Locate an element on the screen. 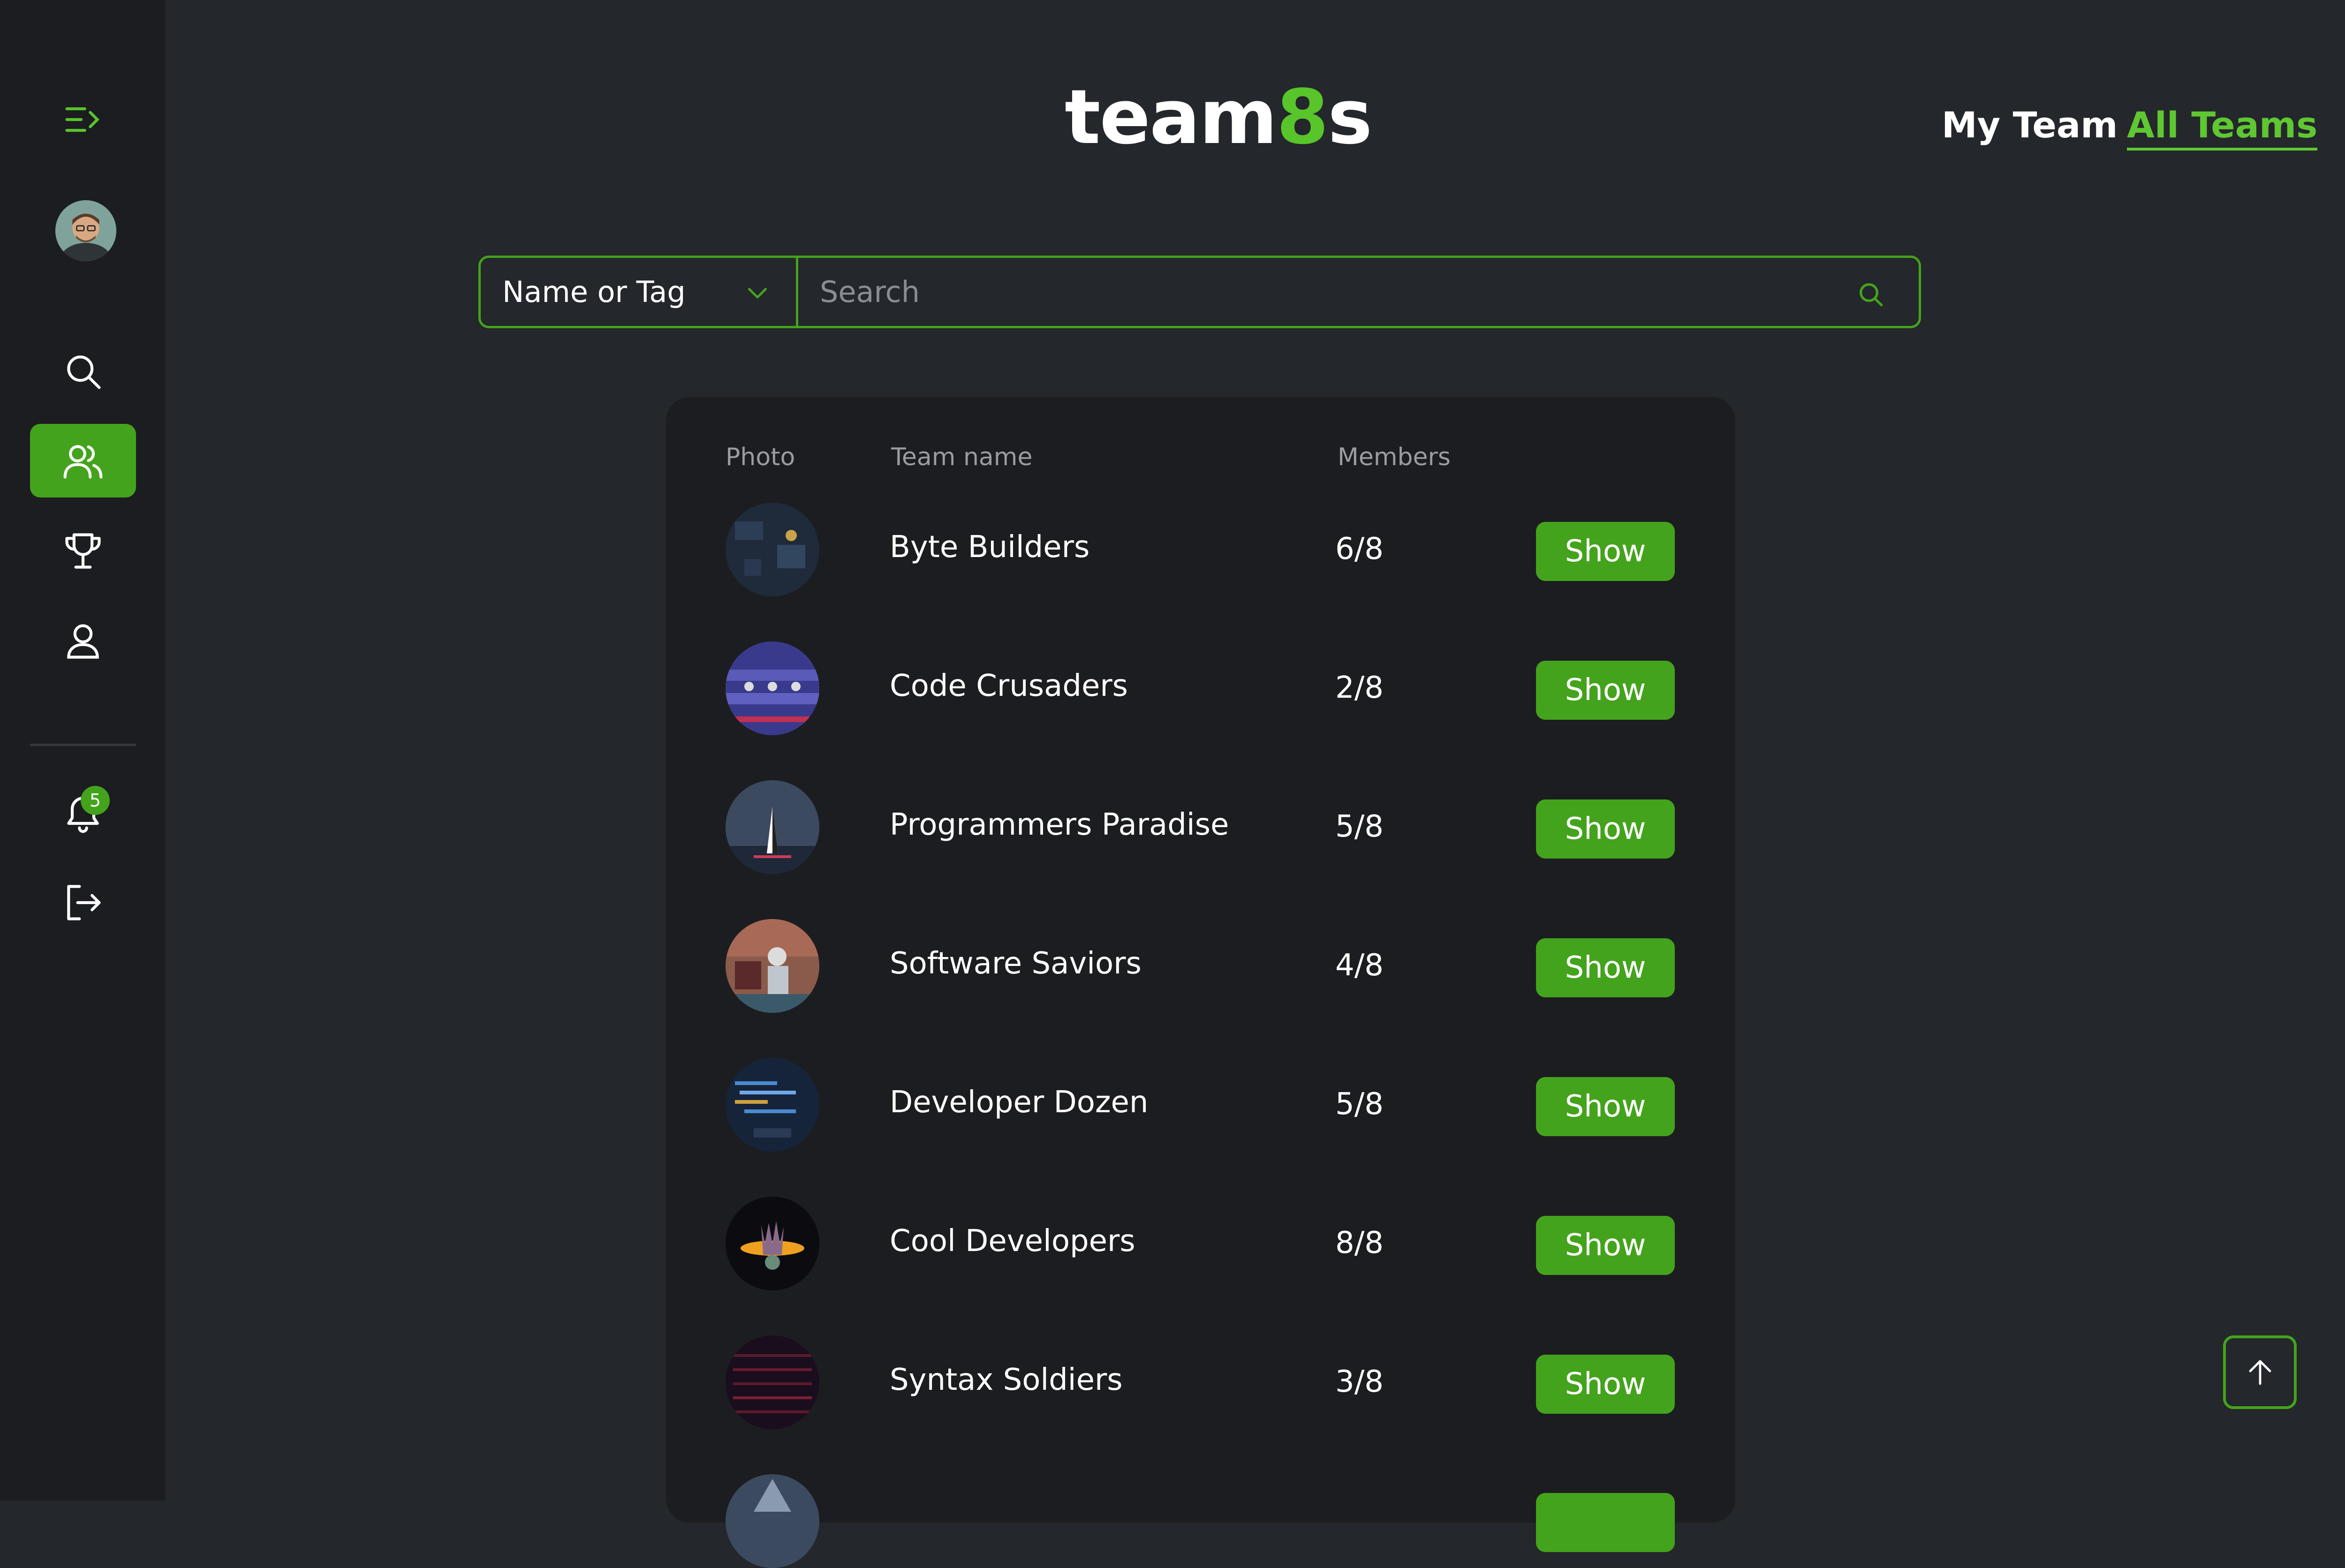 The width and height of the screenshot is (2345, 1568). avatar-portrait is located at coordinates (85, 230).